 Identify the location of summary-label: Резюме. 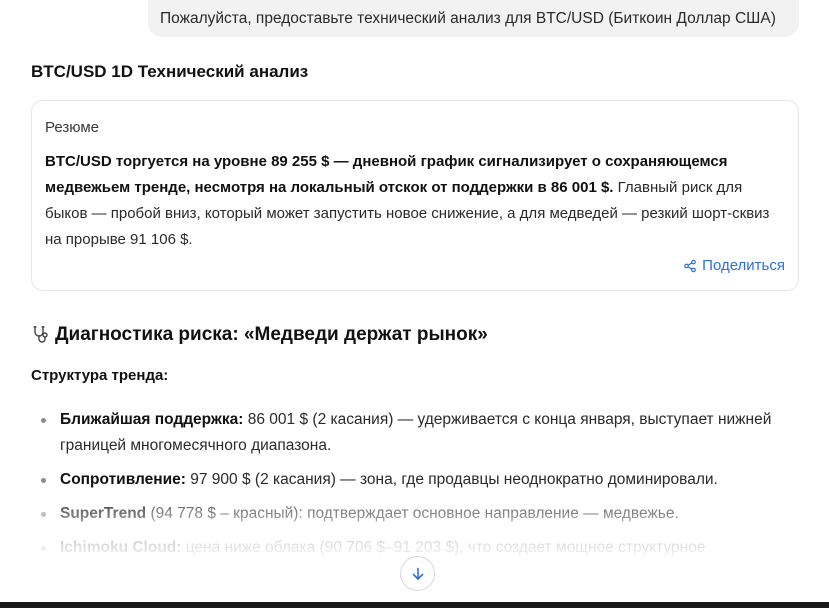
(72, 127).